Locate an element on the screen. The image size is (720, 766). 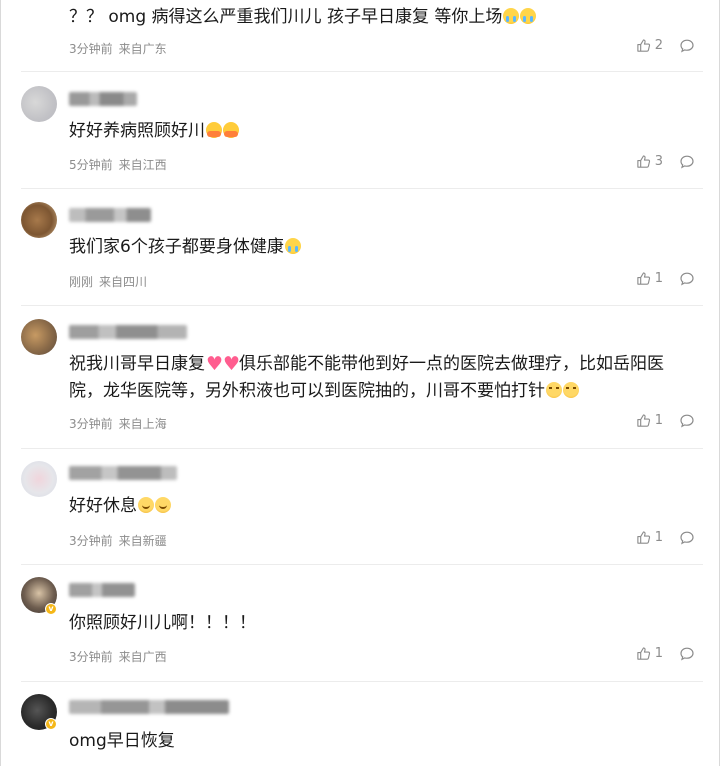
comment-meta: 3分钟前 来自新疆 is located at coordinates (118, 540).